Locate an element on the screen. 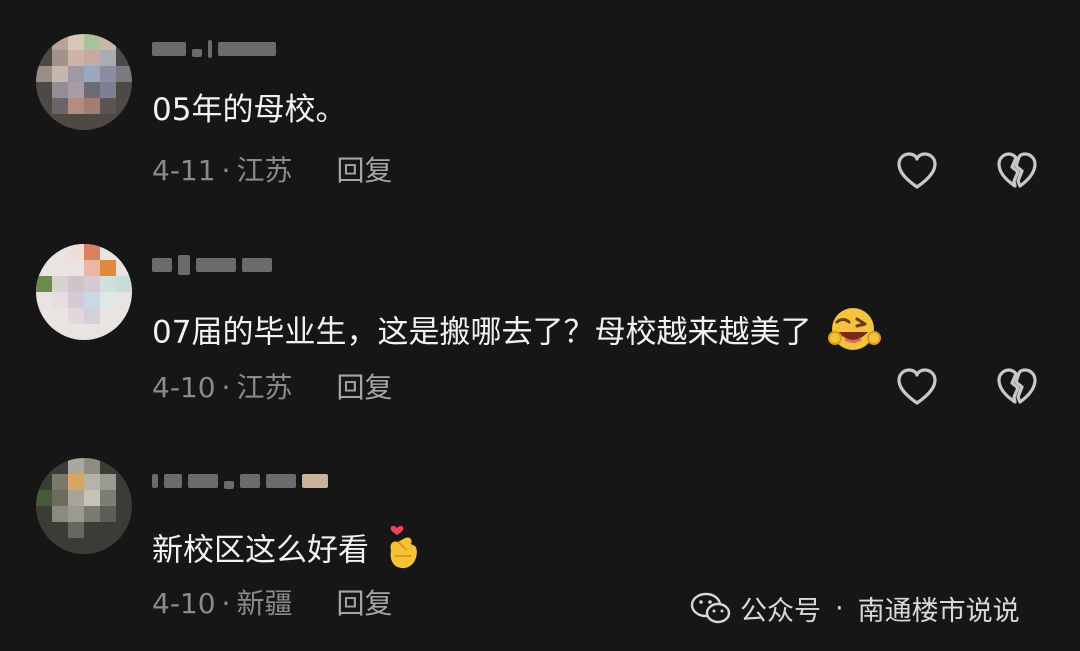 The image size is (1080, 651). laughing-wink-emoji is located at coordinates (854, 334).